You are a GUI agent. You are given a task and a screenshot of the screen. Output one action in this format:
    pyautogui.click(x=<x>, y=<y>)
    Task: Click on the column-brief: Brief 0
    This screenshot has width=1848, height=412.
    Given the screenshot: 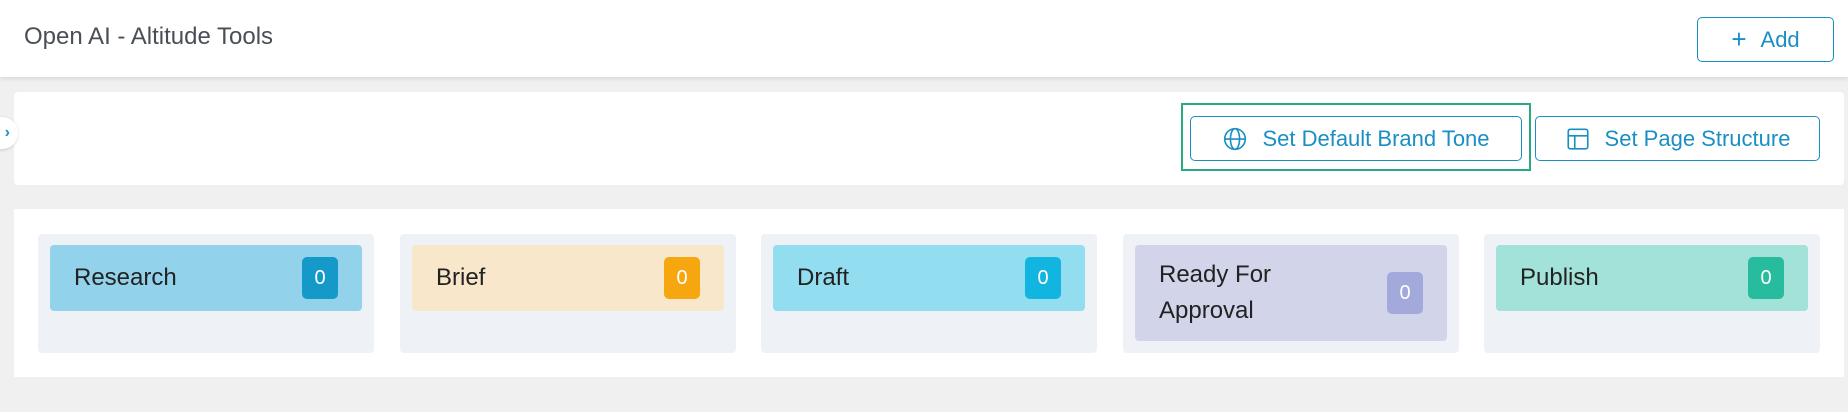 What is the action you would take?
    pyautogui.click(x=568, y=293)
    